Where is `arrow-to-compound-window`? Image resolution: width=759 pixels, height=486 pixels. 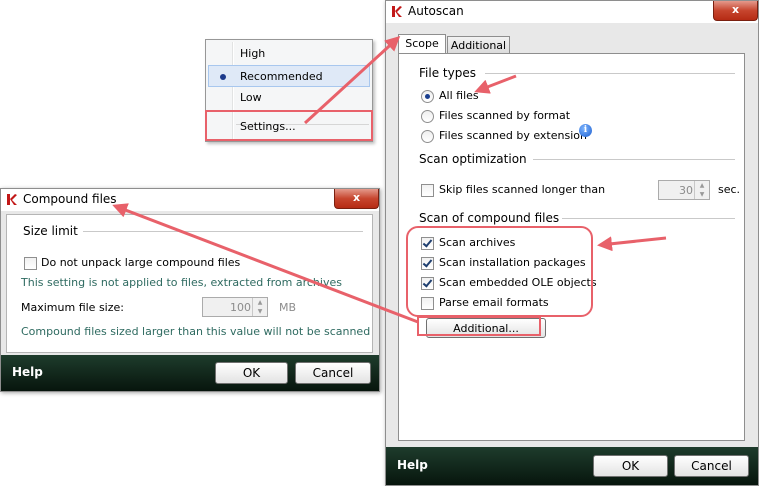
arrow-to-compound-window is located at coordinates (265, 263).